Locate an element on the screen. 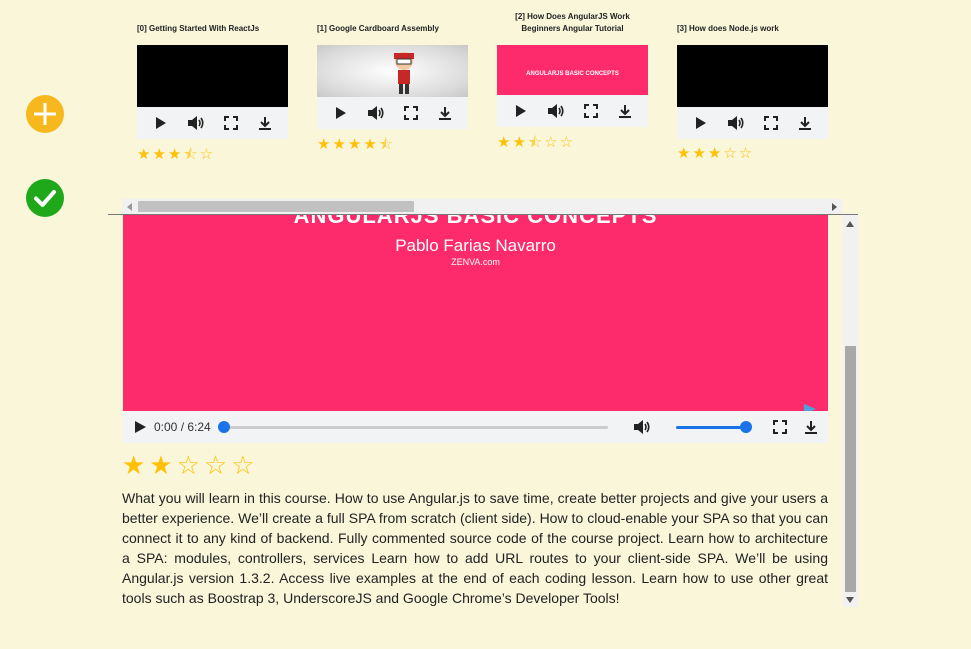 Image resolution: width=971 pixels, height=649 pixels. video-title: [3] How does Node.js work is located at coordinates (728, 28).